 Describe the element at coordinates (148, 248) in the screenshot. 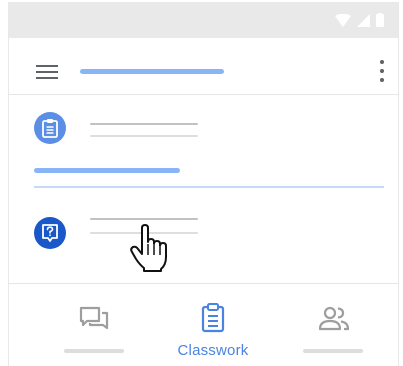

I see `hand-pointer-cursor-icon` at that location.